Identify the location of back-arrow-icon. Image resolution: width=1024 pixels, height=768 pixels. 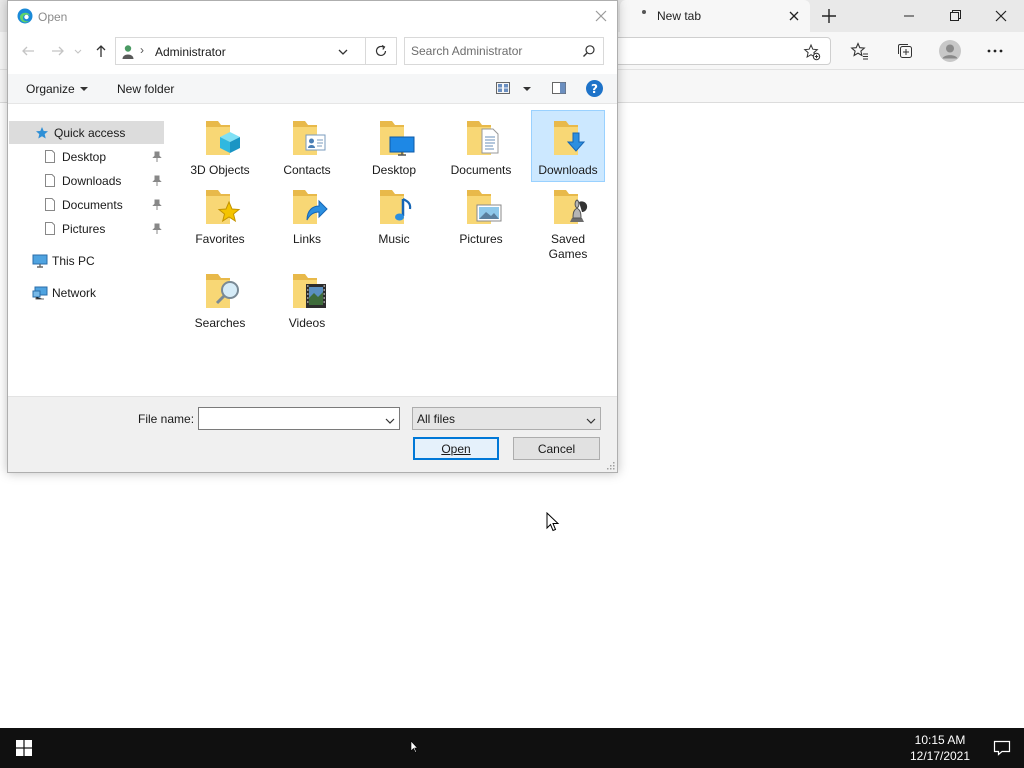
(28, 51).